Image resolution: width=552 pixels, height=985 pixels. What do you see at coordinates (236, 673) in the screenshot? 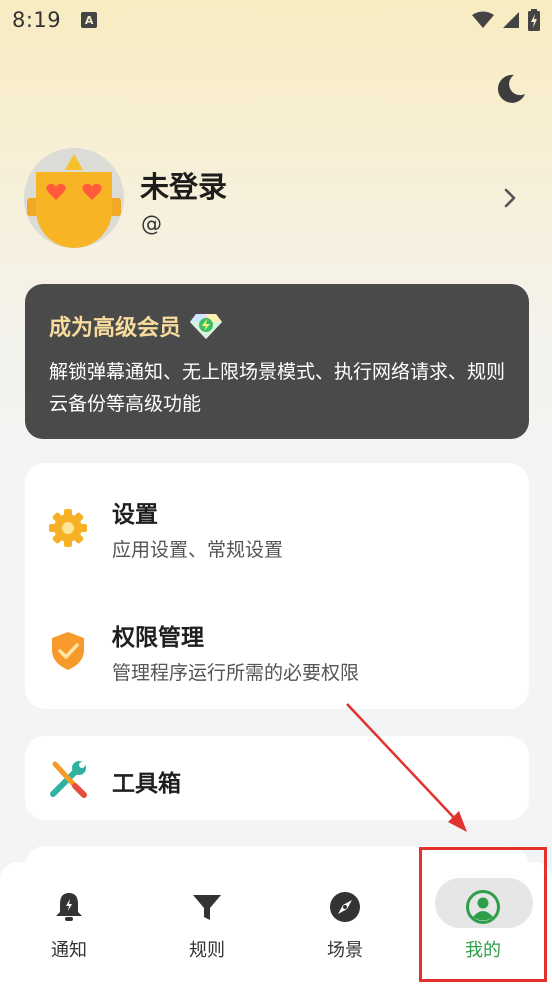
I see `permissions-subtitle: 管理程序运行所需的必要权限` at bounding box center [236, 673].